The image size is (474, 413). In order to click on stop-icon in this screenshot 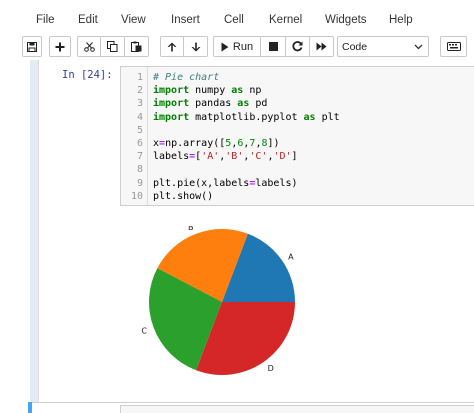, I will do `click(273, 46)`.